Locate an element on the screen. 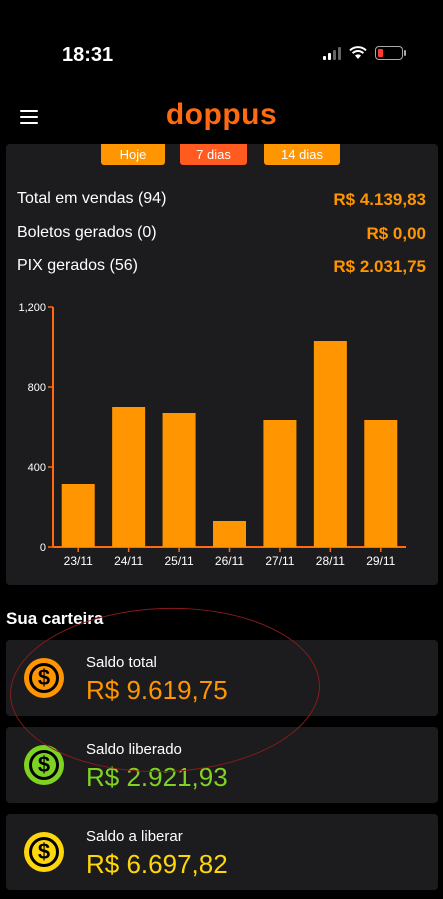  status-icons is located at coordinates (364, 53).